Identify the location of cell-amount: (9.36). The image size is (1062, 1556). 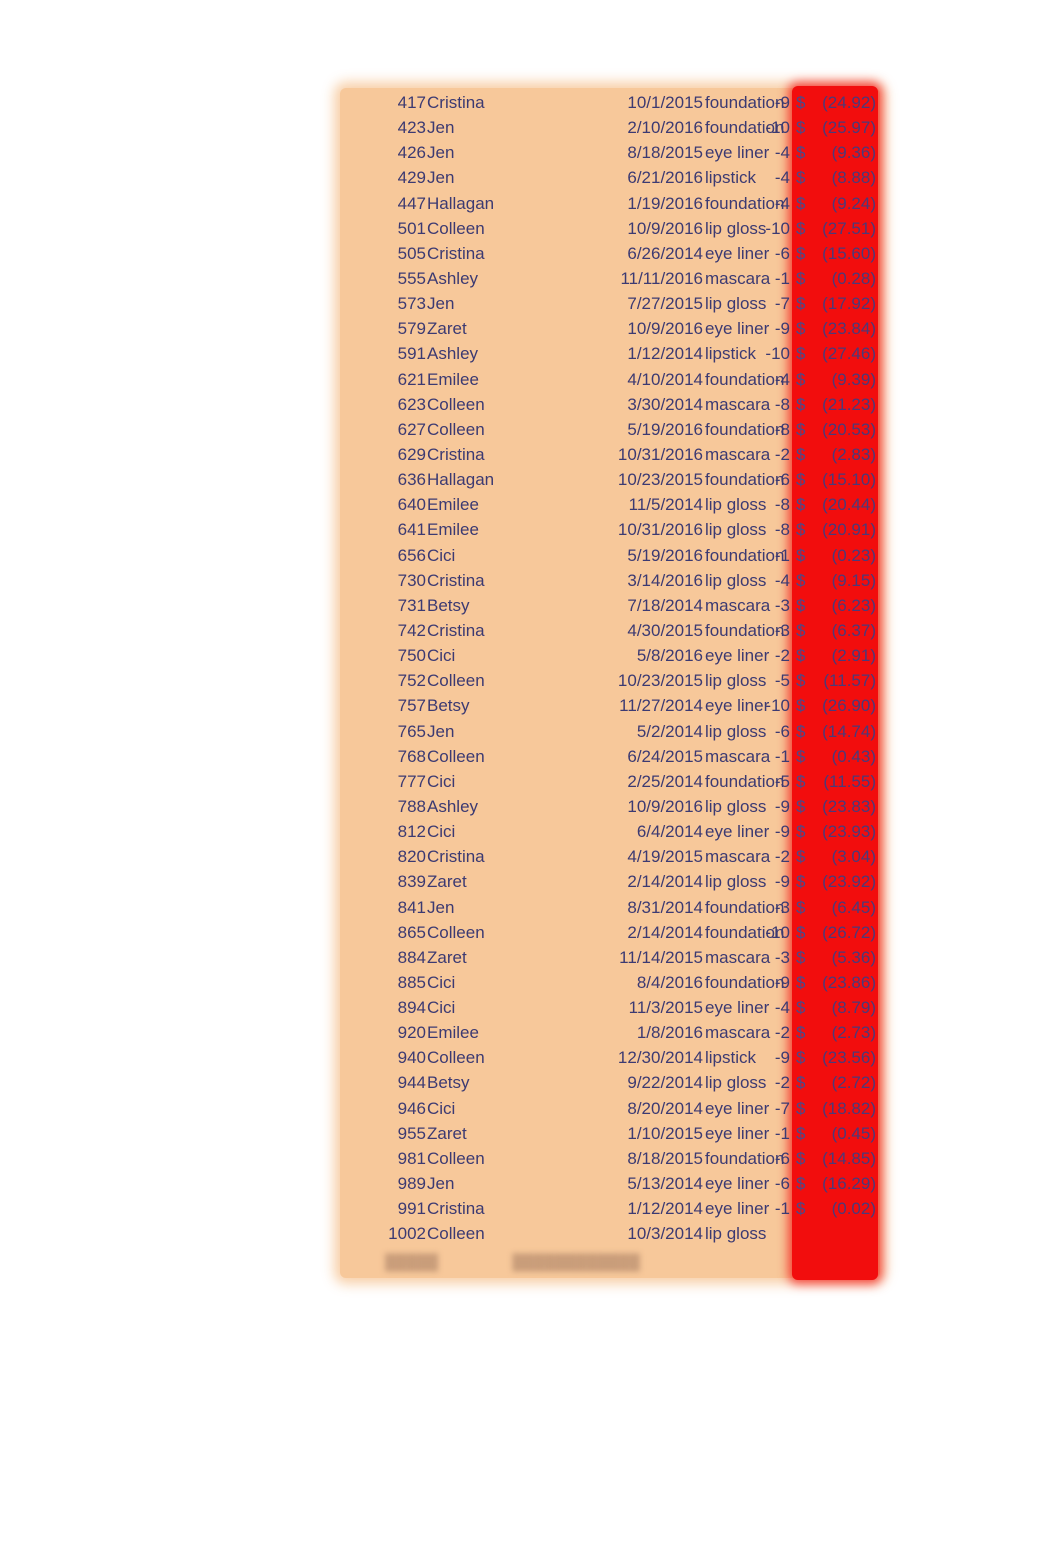
(854, 152).